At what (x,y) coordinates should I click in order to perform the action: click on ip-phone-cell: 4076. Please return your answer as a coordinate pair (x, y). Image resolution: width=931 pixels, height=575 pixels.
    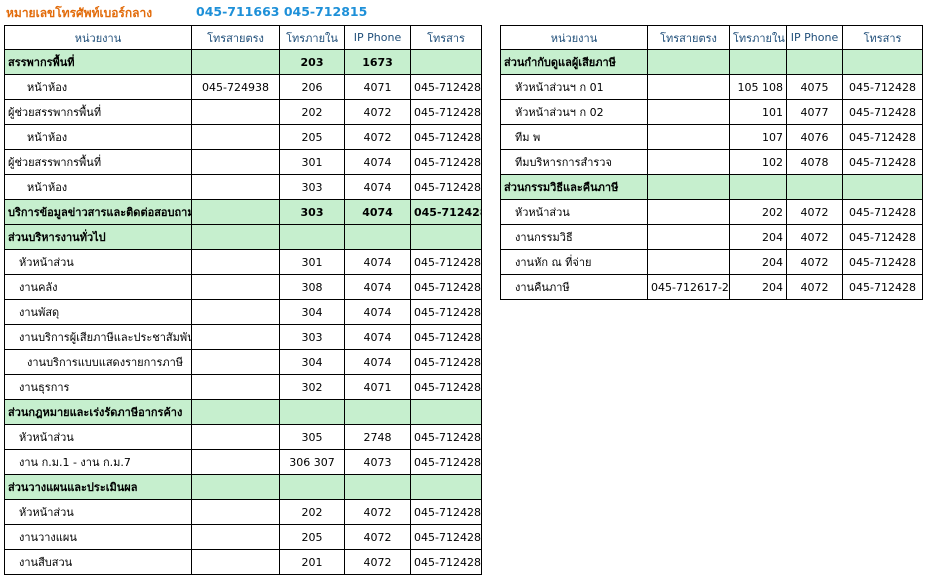
    Looking at the image, I should click on (814, 137).